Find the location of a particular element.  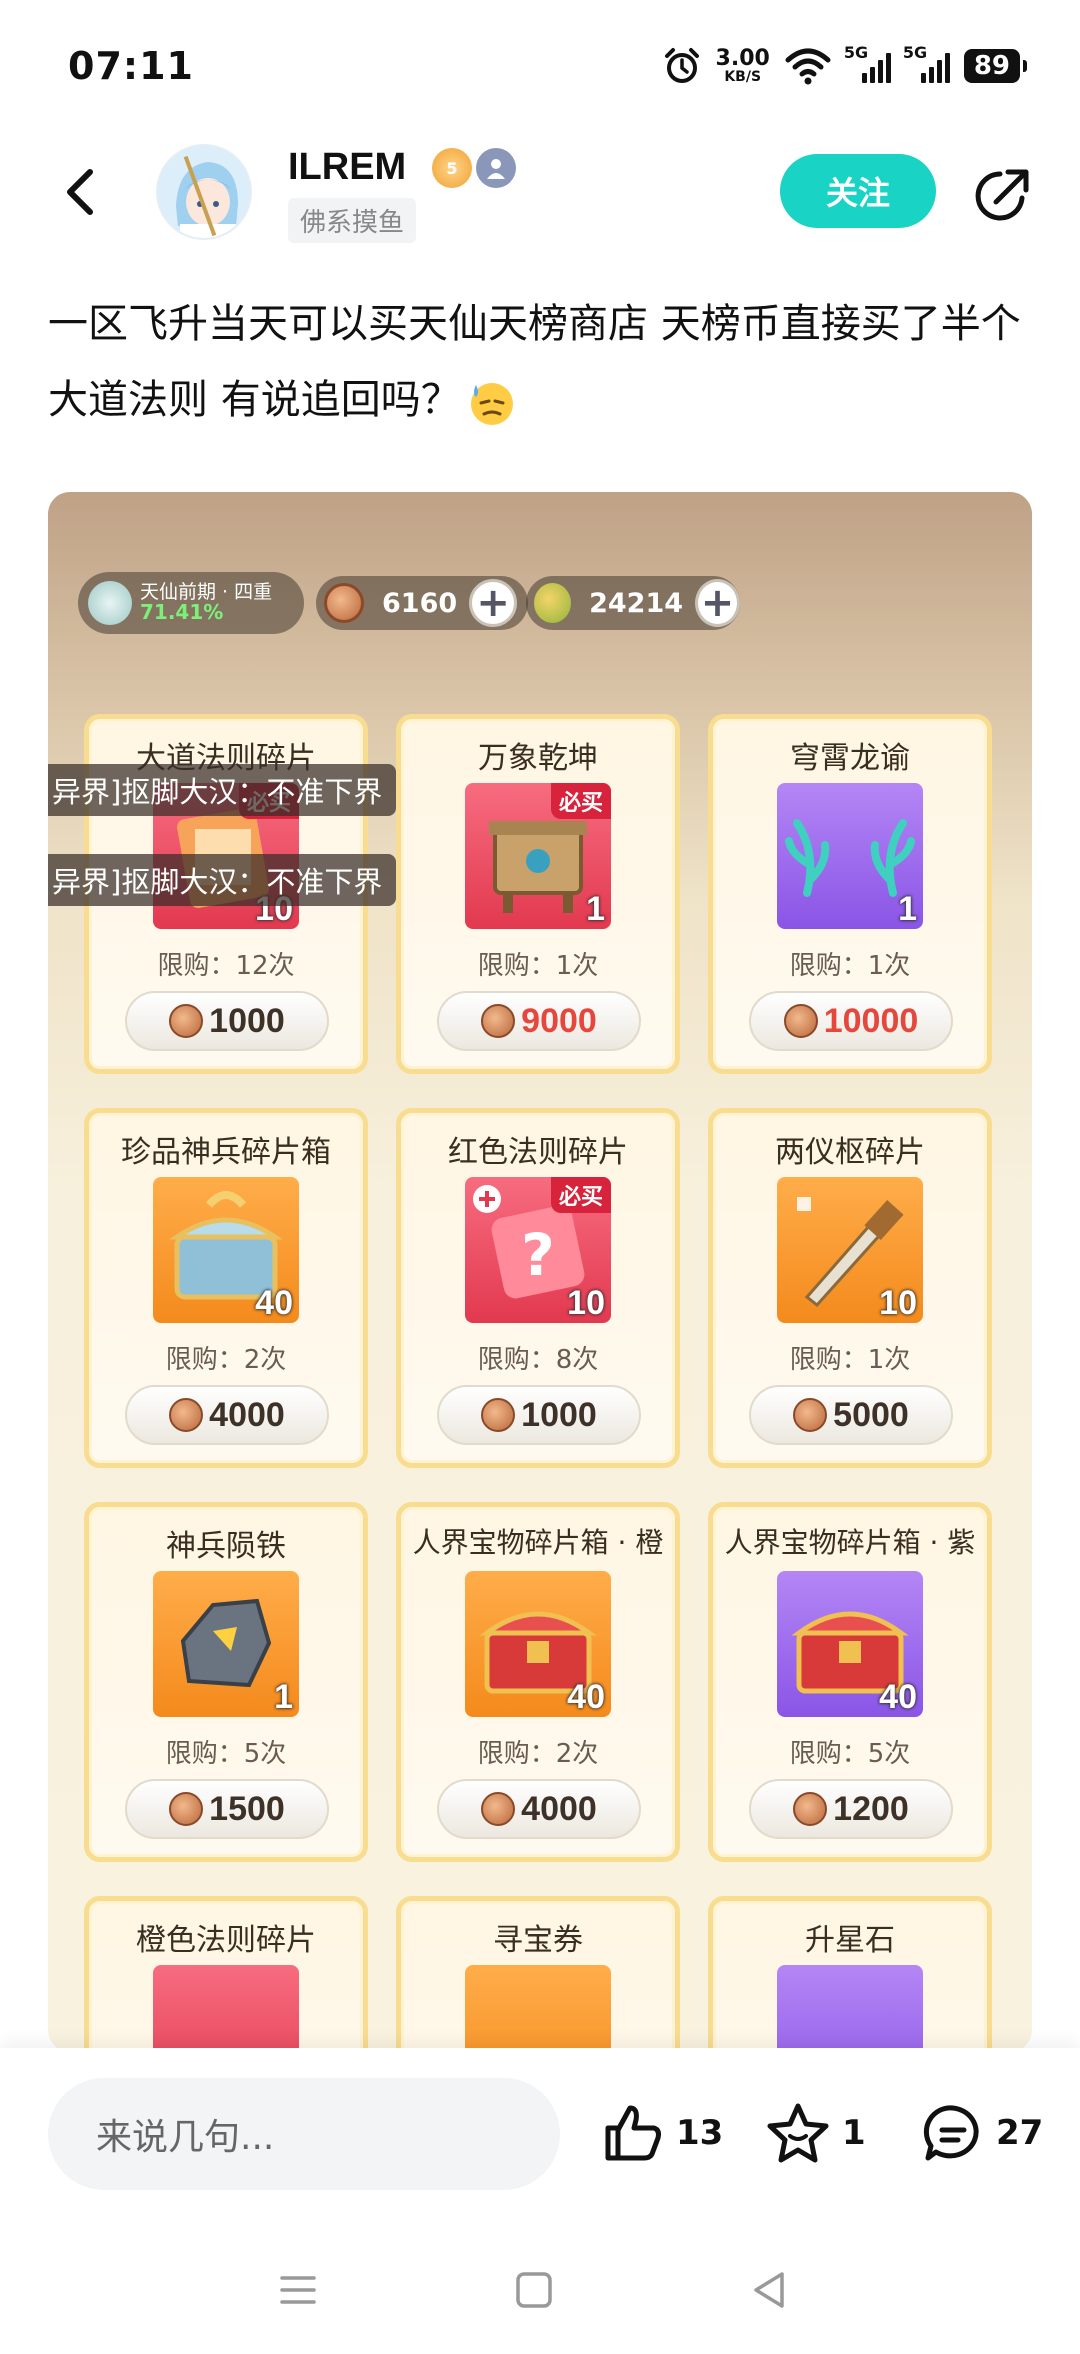

post-header: ILREM 5 佛系摸鱼 关注 is located at coordinates (540, 195).